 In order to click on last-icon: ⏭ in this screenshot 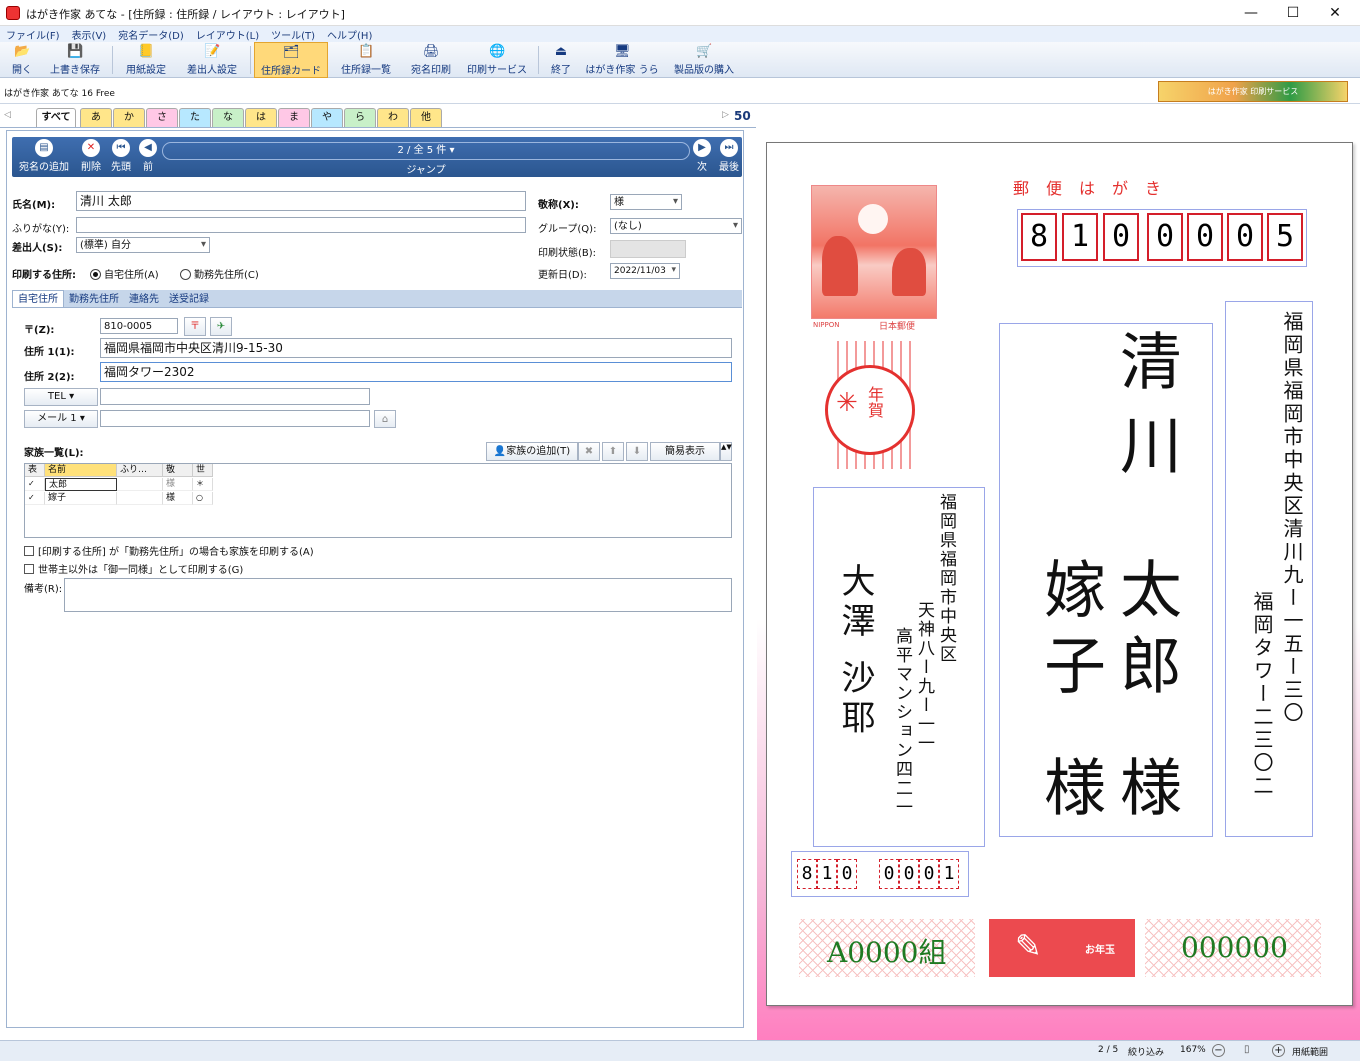, I will do `click(729, 148)`.